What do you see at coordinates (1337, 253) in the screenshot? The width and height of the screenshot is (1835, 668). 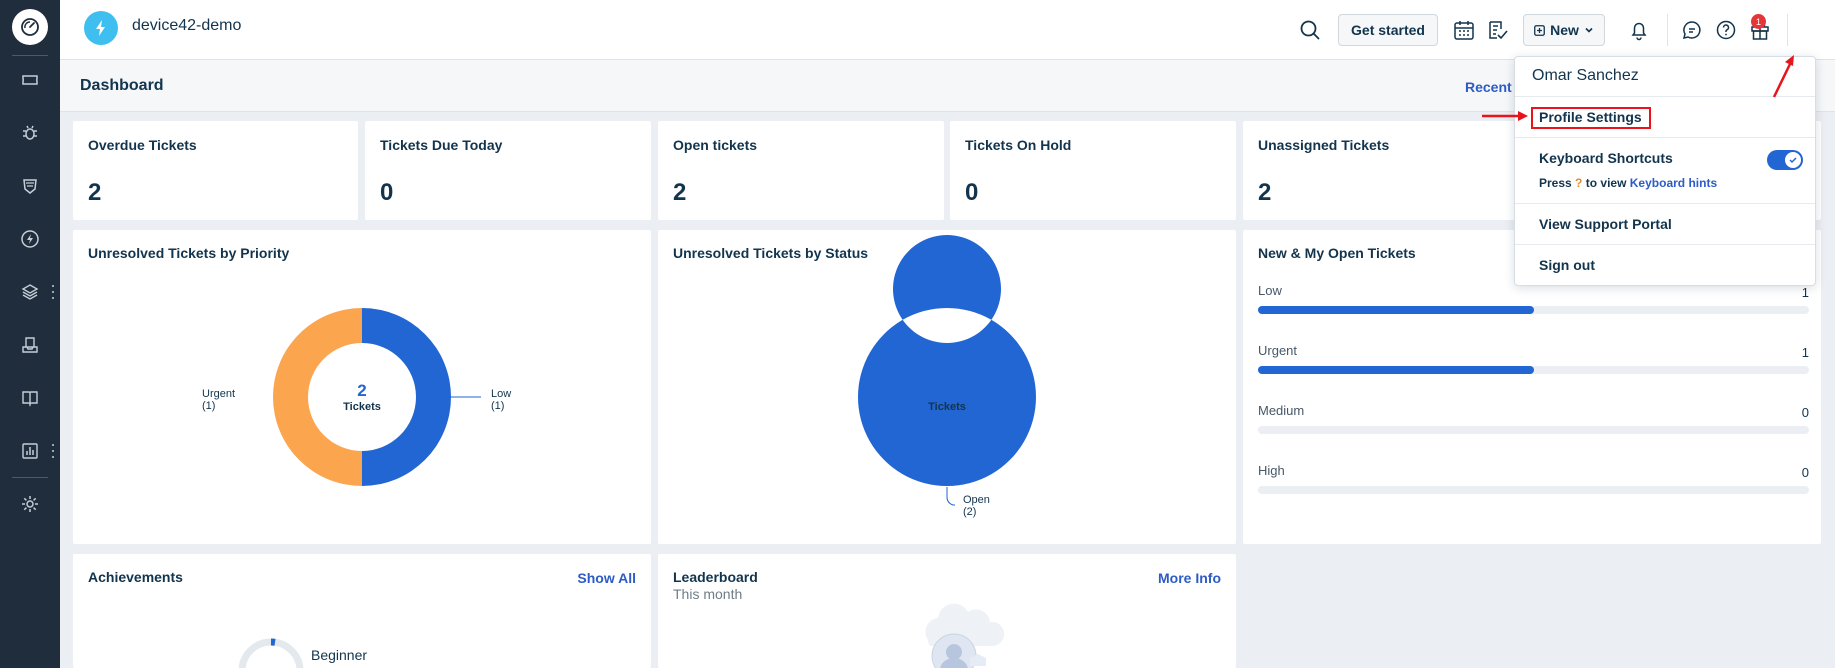 I see `card-title: New & My Open Tickets` at bounding box center [1337, 253].